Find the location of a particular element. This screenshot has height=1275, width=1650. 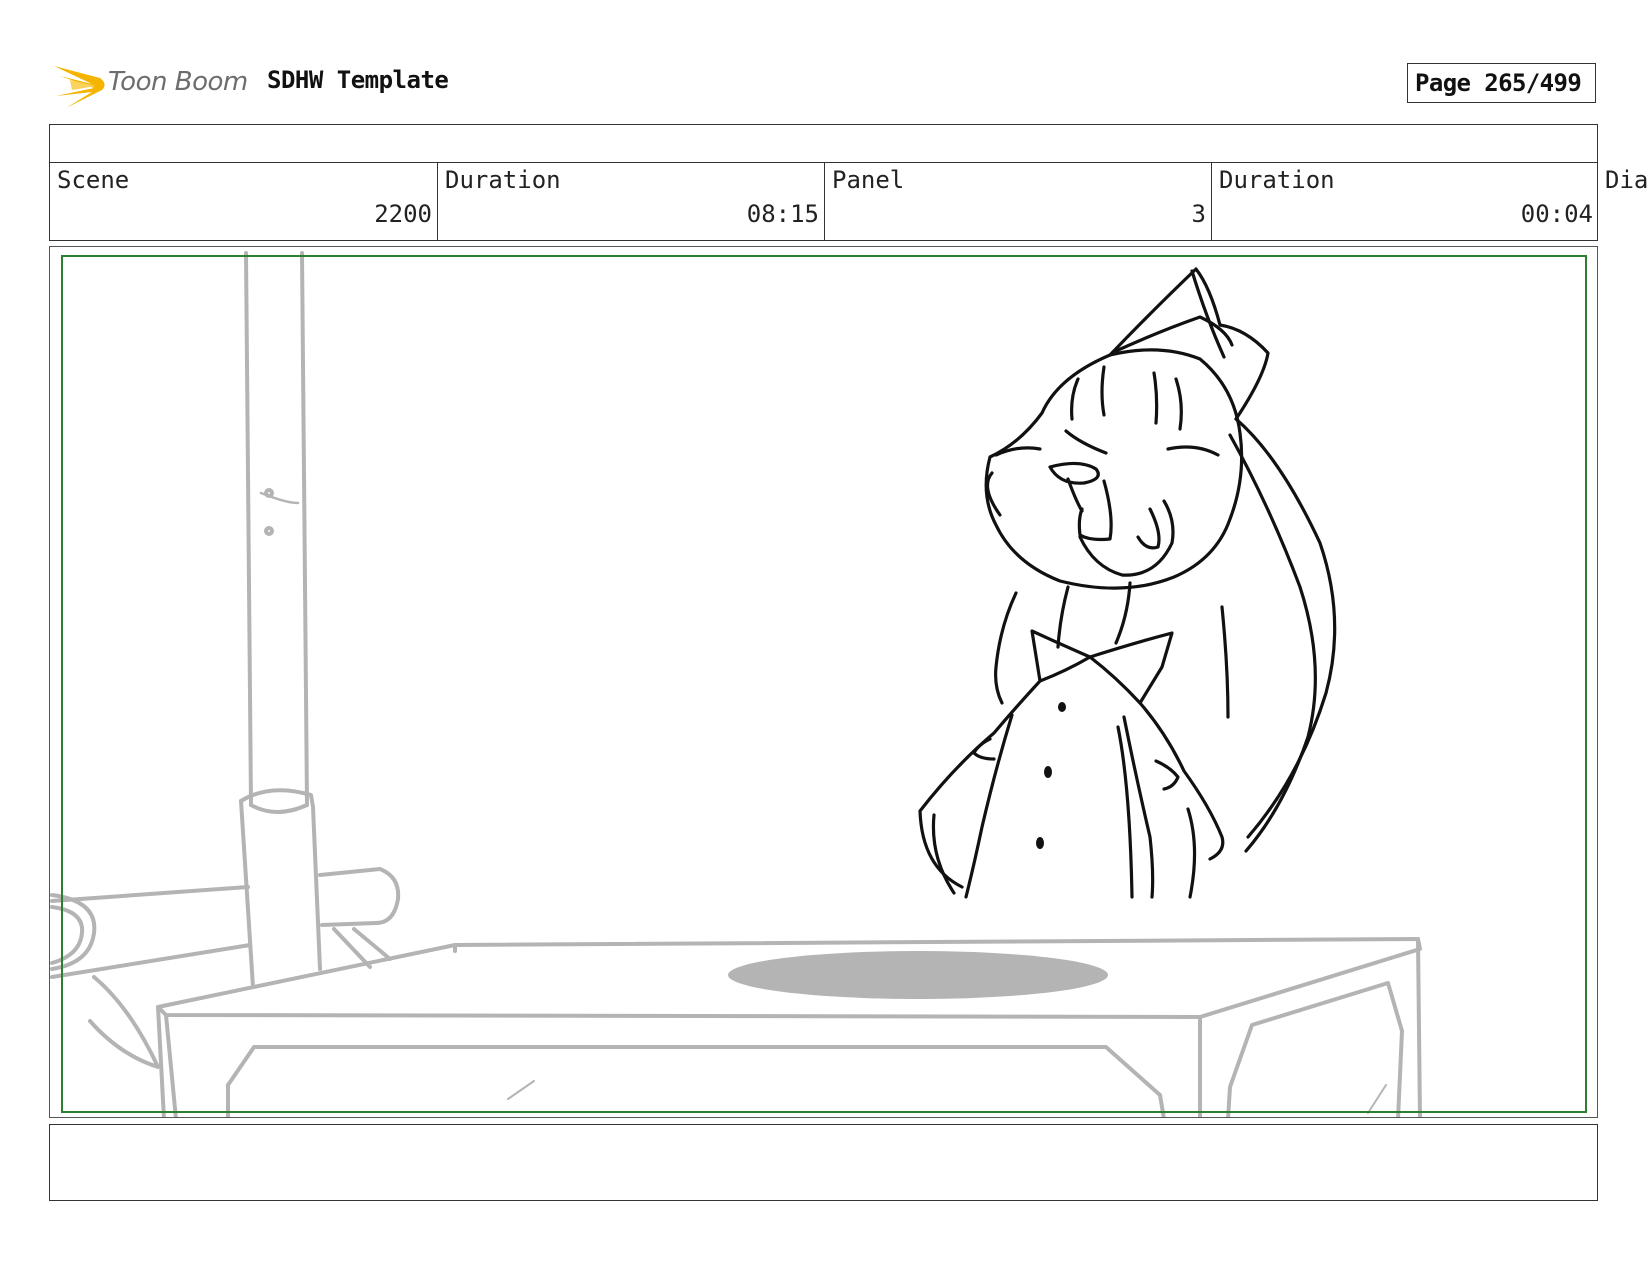

desk-shadow is located at coordinates (918, 975).